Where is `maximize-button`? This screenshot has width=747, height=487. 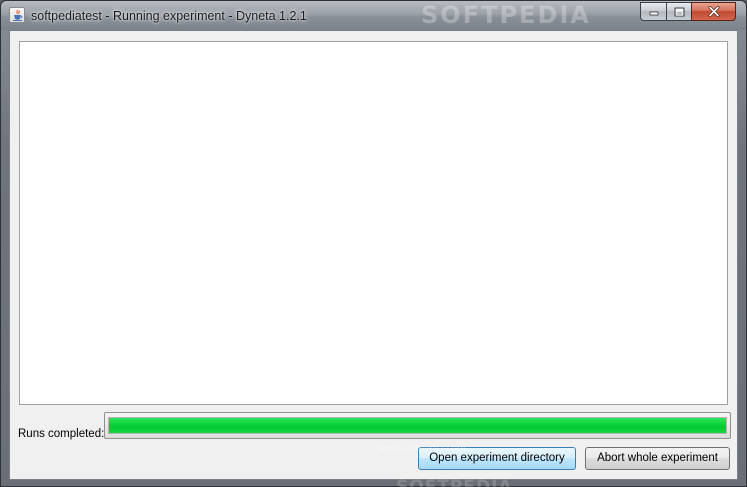 maximize-button is located at coordinates (678, 11).